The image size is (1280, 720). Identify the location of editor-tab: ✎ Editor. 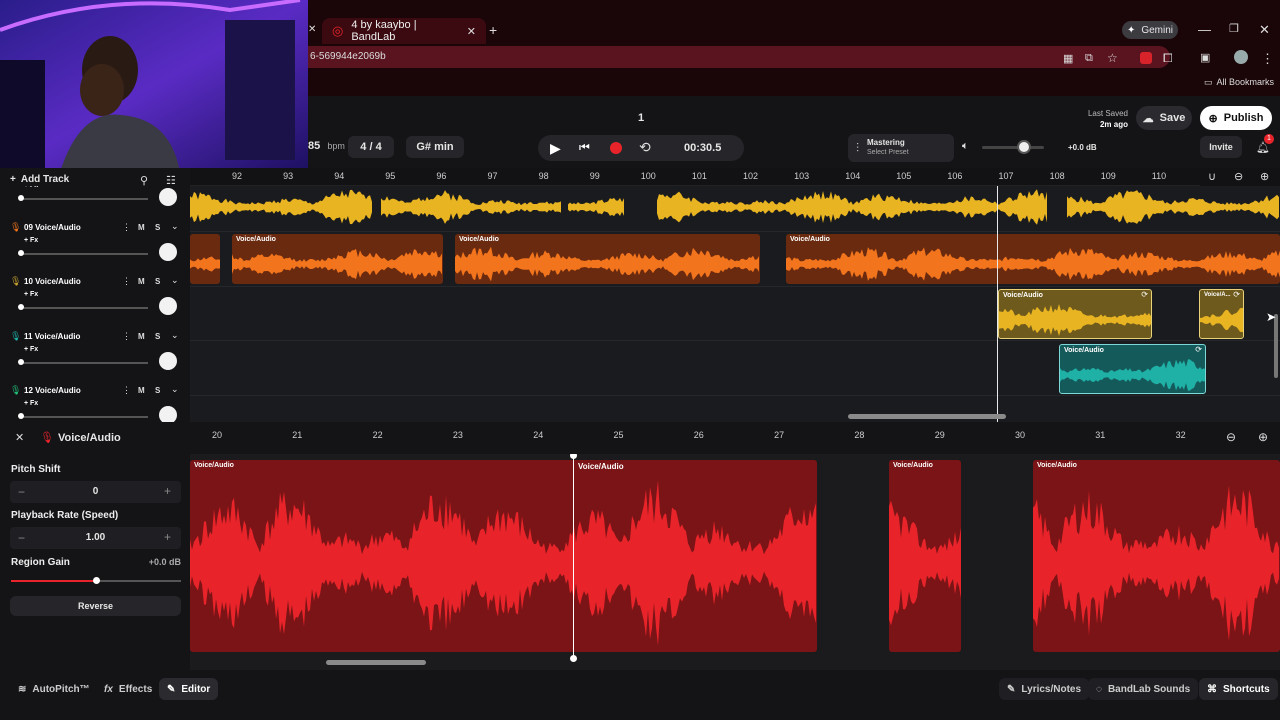
(189, 689).